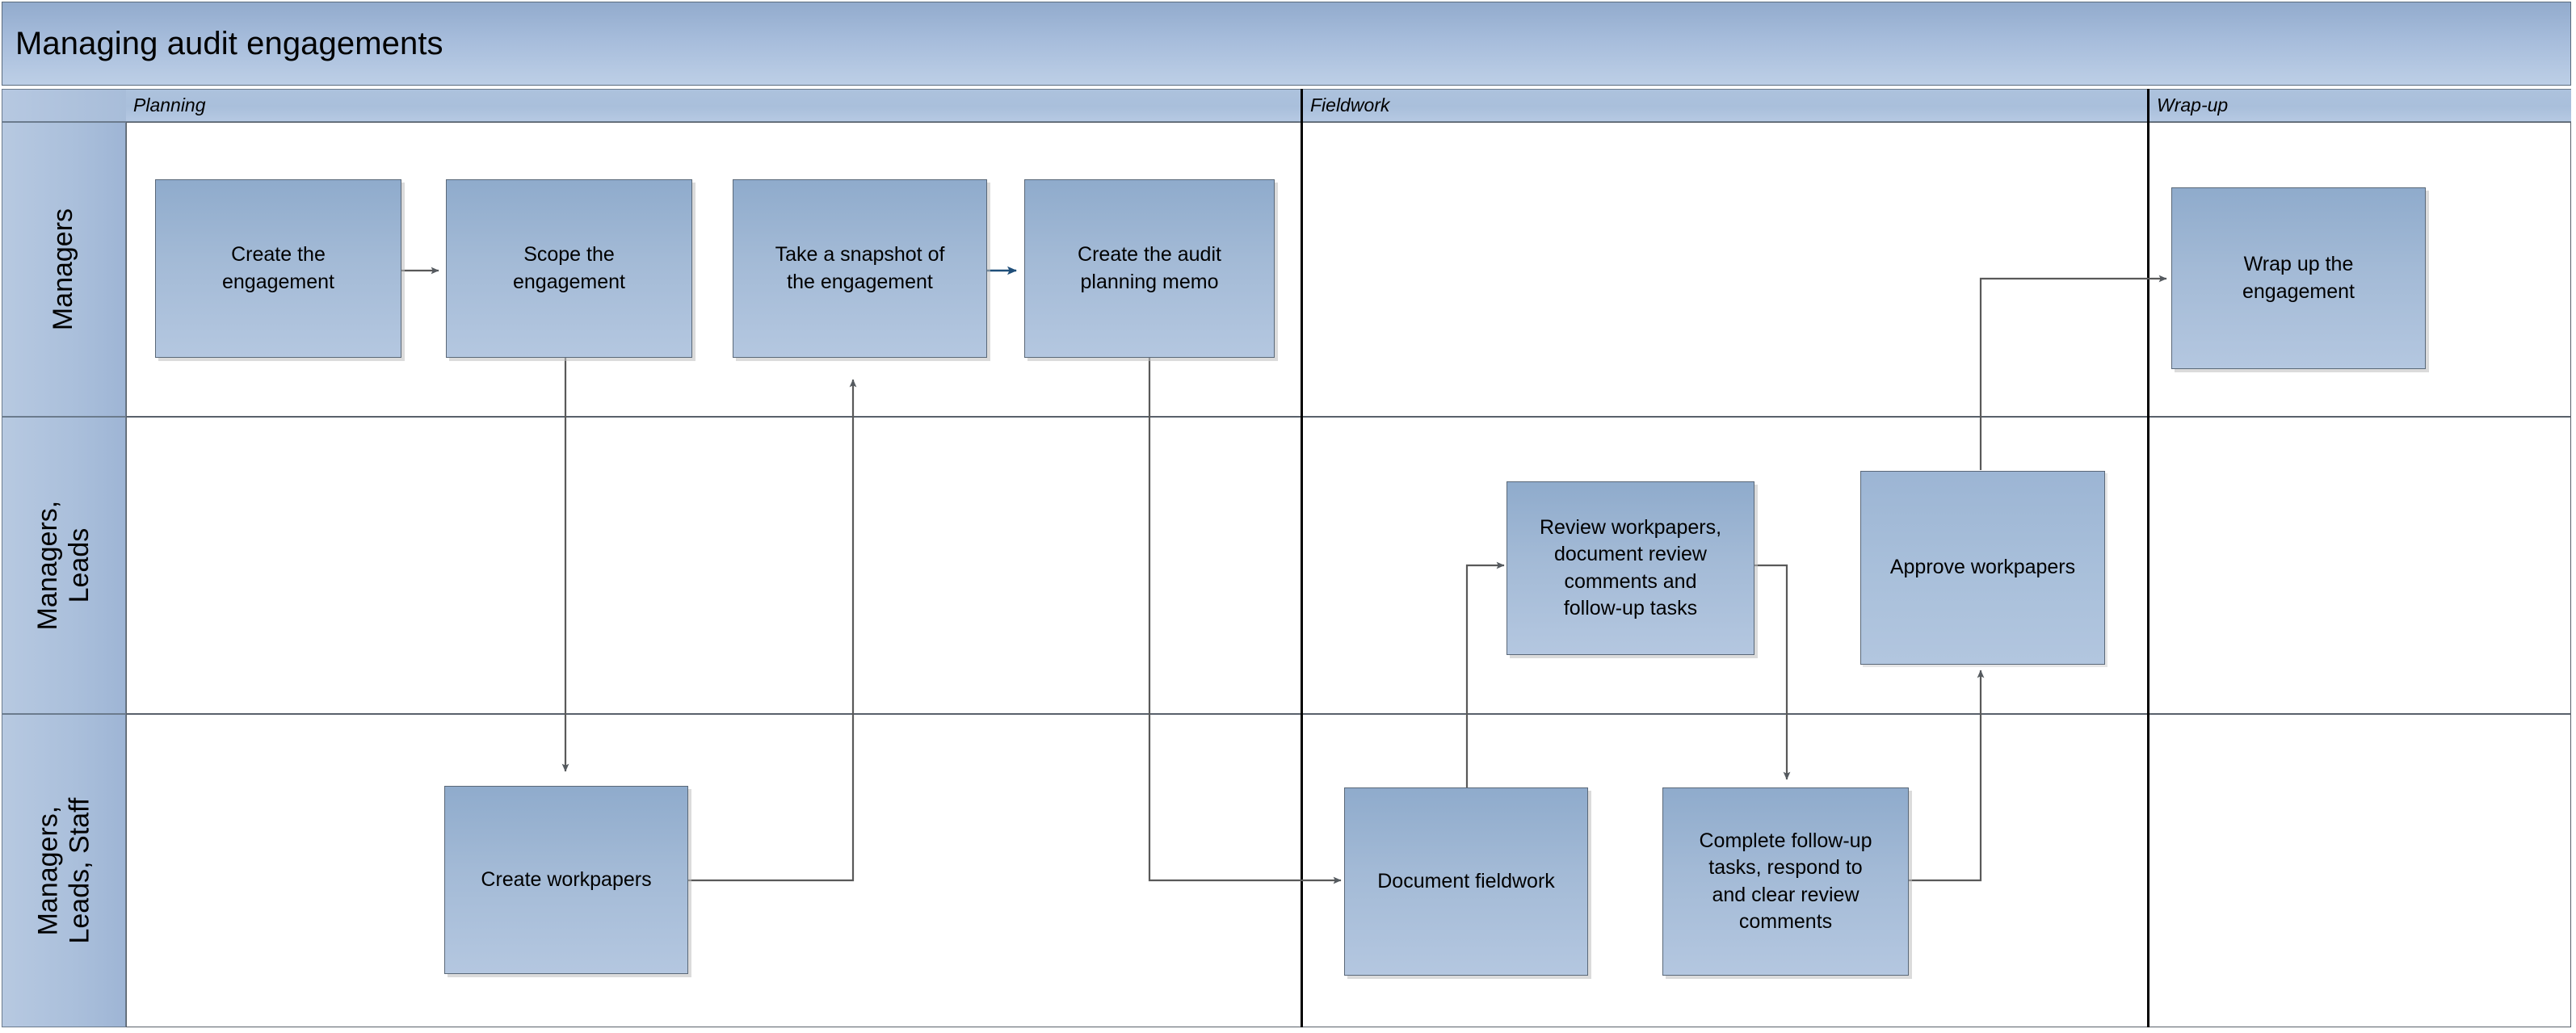 The image size is (2576, 1033). I want to click on connector-review-workpapers-to-complete-followup, so click(1773, 672).